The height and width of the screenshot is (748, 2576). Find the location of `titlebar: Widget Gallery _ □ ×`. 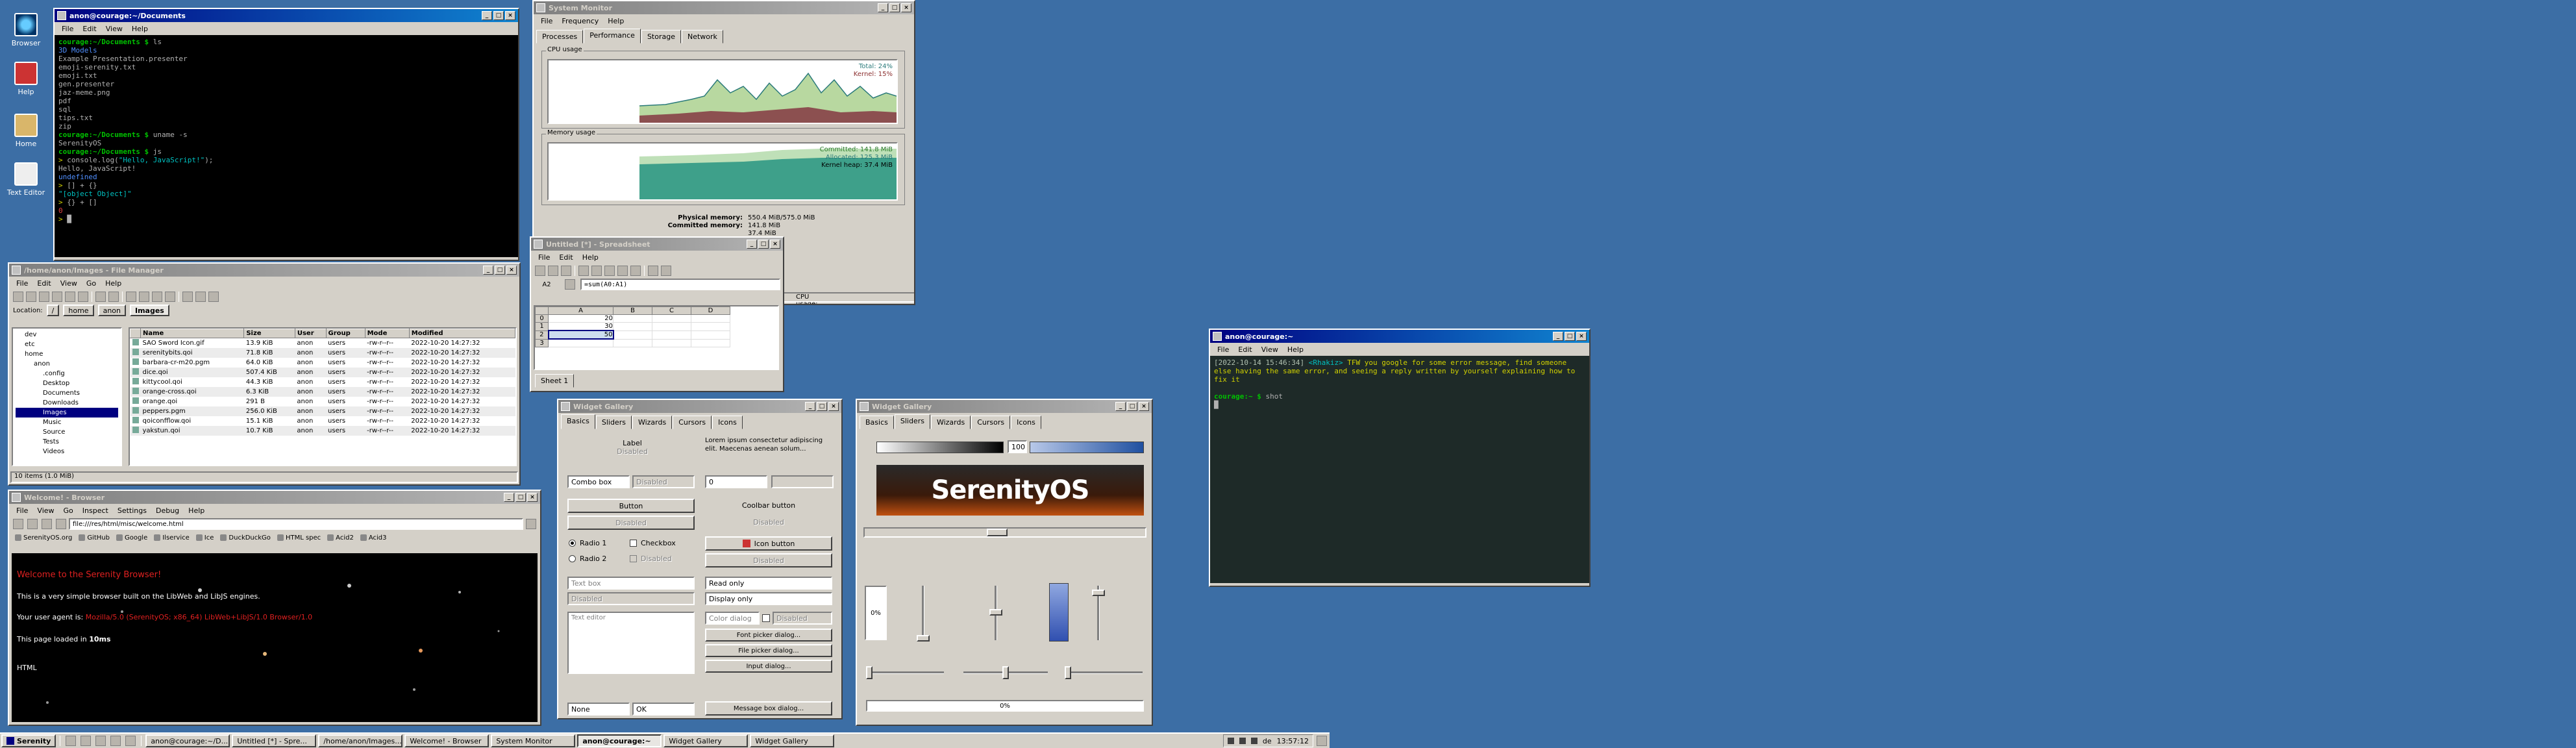

titlebar: Widget Gallery _ □ × is located at coordinates (1004, 406).